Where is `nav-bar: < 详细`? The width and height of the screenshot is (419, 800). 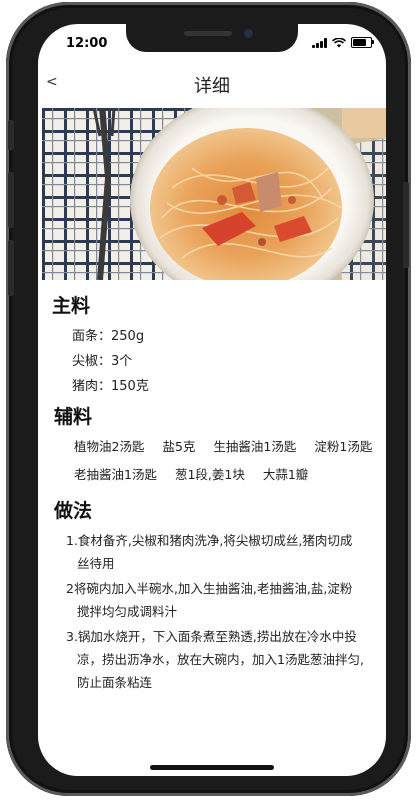 nav-bar: < 详细 is located at coordinates (212, 84).